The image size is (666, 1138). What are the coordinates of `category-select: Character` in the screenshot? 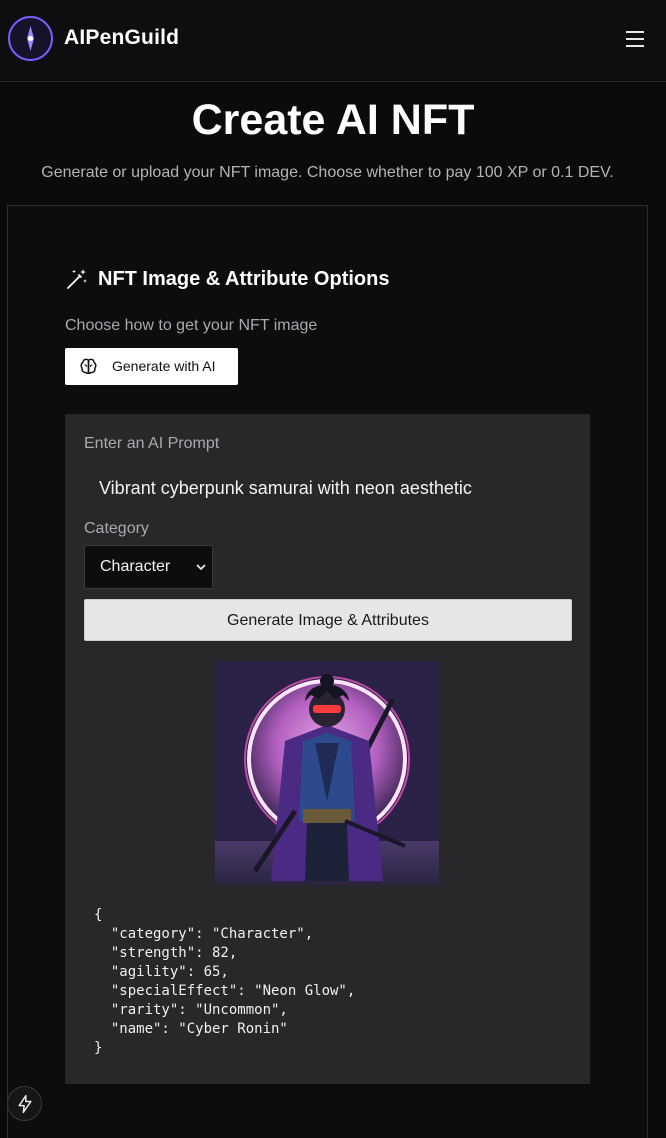 It's located at (148, 567).